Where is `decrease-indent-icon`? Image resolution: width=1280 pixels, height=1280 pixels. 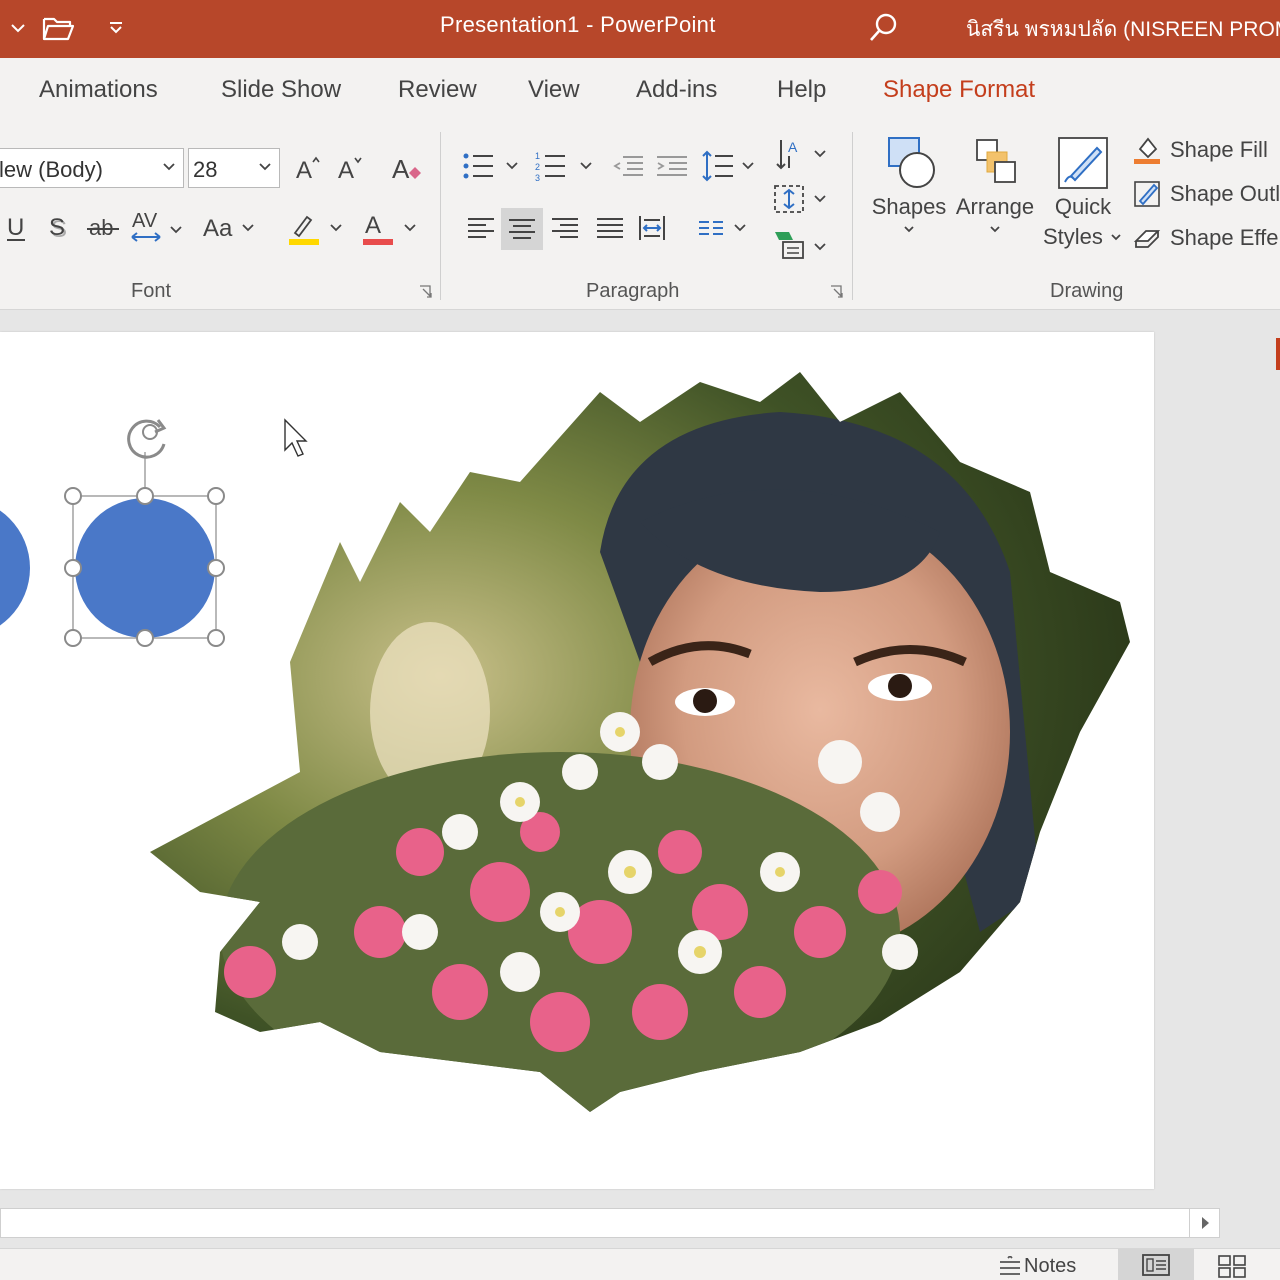 decrease-indent-icon is located at coordinates (628, 166).